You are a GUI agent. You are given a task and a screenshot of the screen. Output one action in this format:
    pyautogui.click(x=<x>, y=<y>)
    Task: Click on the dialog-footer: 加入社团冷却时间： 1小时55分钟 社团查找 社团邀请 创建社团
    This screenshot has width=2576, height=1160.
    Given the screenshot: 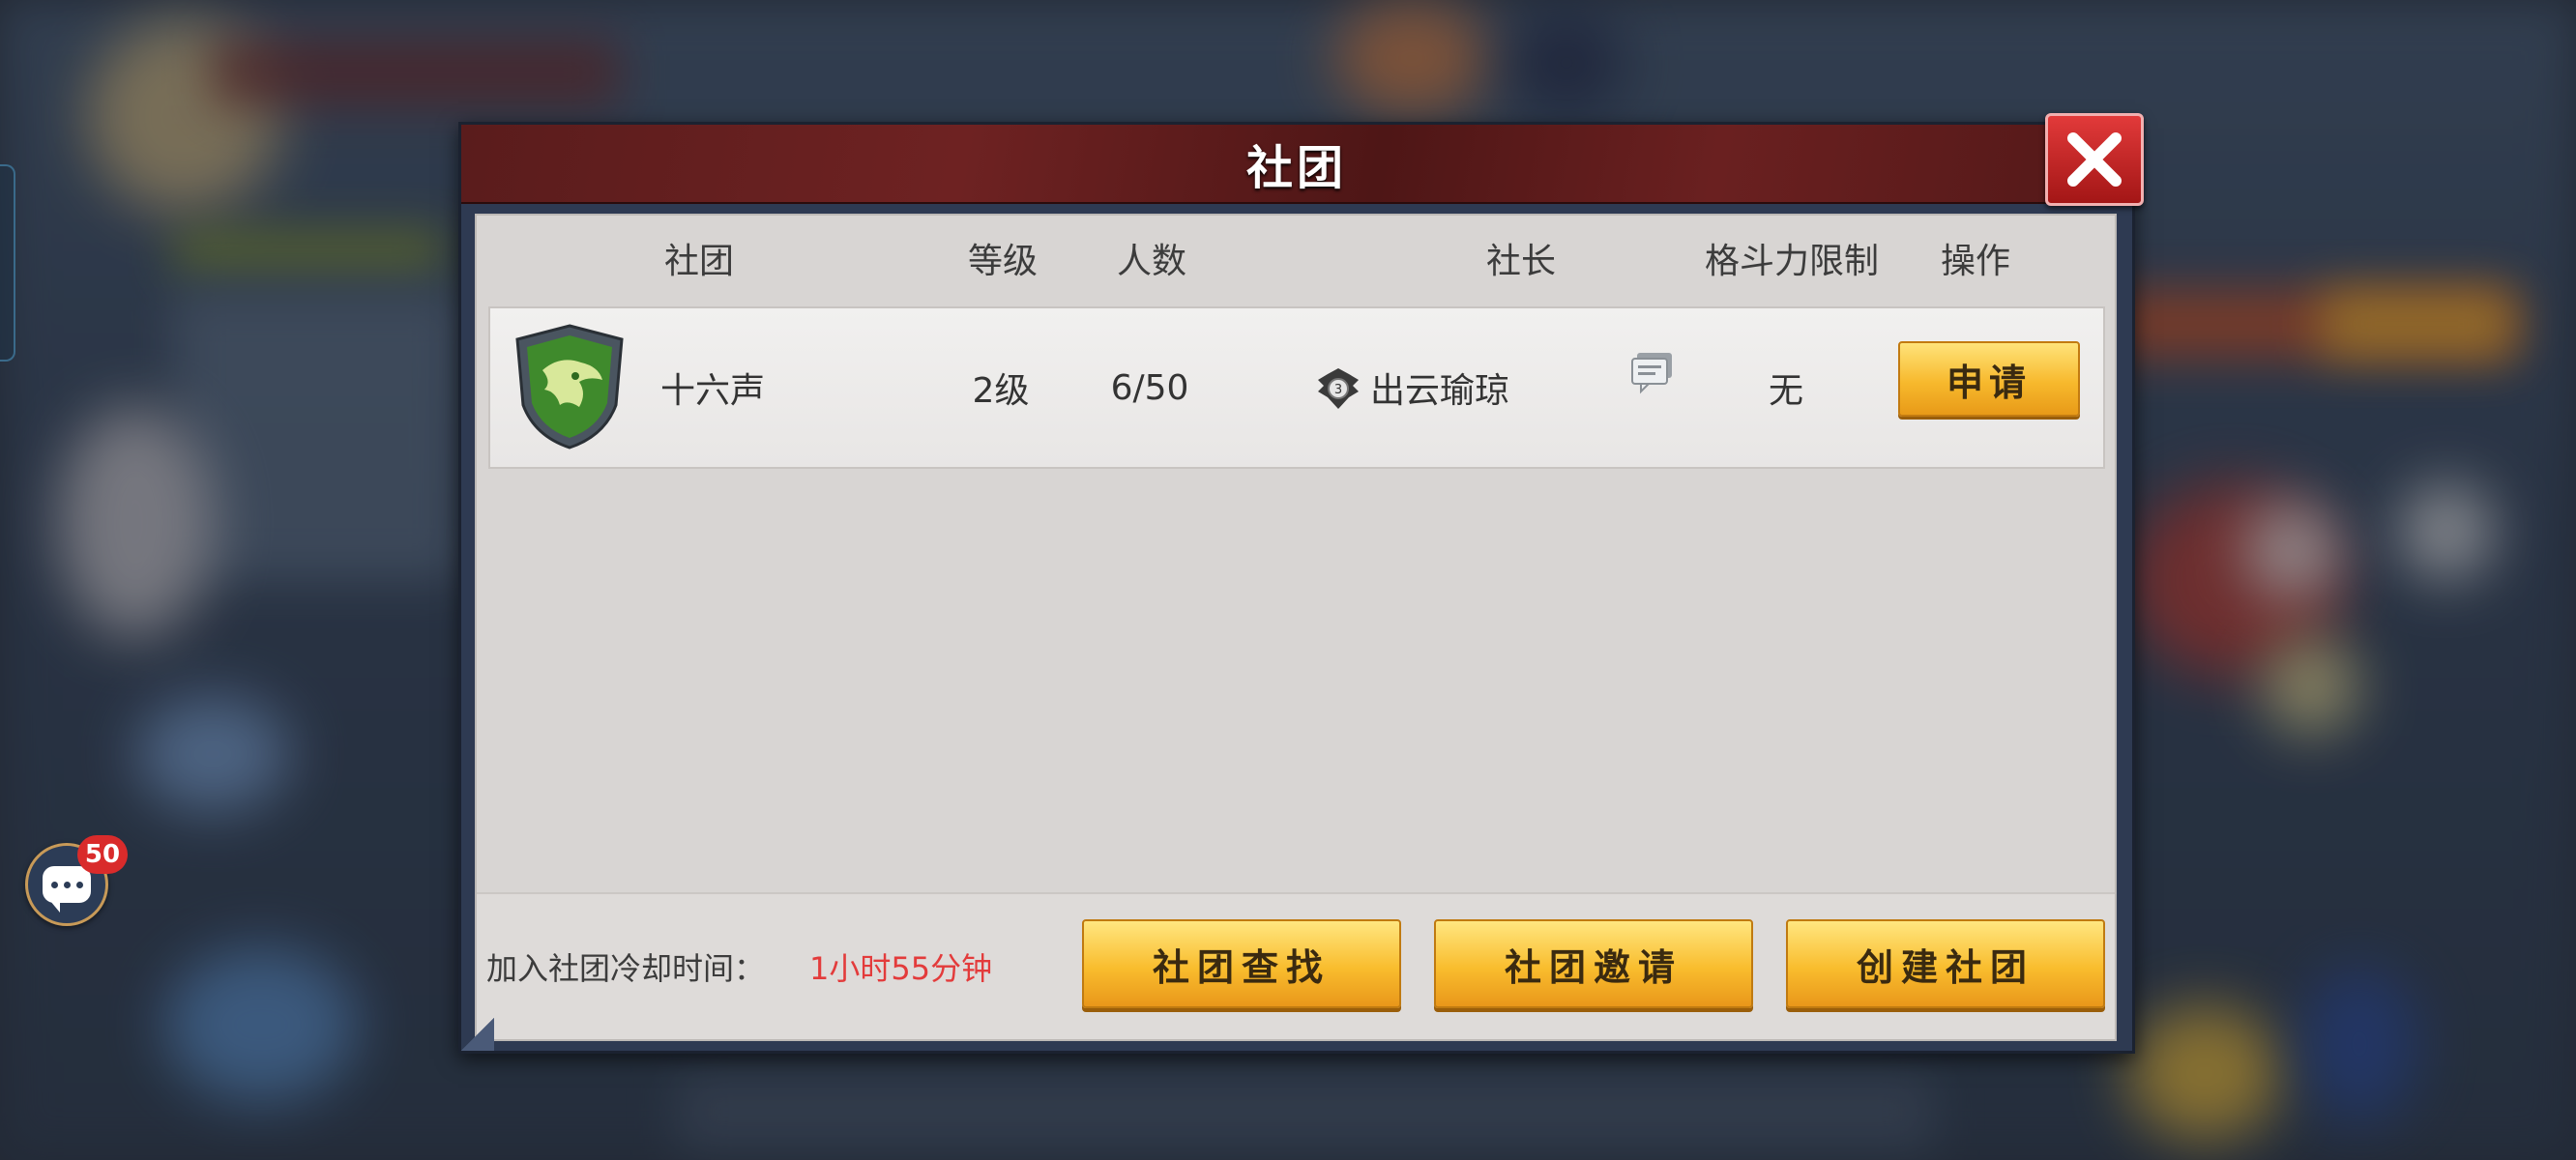 What is the action you would take?
    pyautogui.click(x=1296, y=966)
    